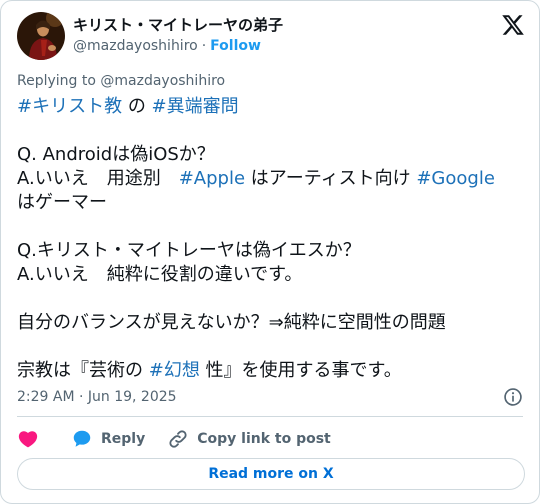 The width and height of the screenshot is (540, 504). What do you see at coordinates (178, 25) in the screenshot?
I see `display-name: キリスト・マイトレーヤの弟子` at bounding box center [178, 25].